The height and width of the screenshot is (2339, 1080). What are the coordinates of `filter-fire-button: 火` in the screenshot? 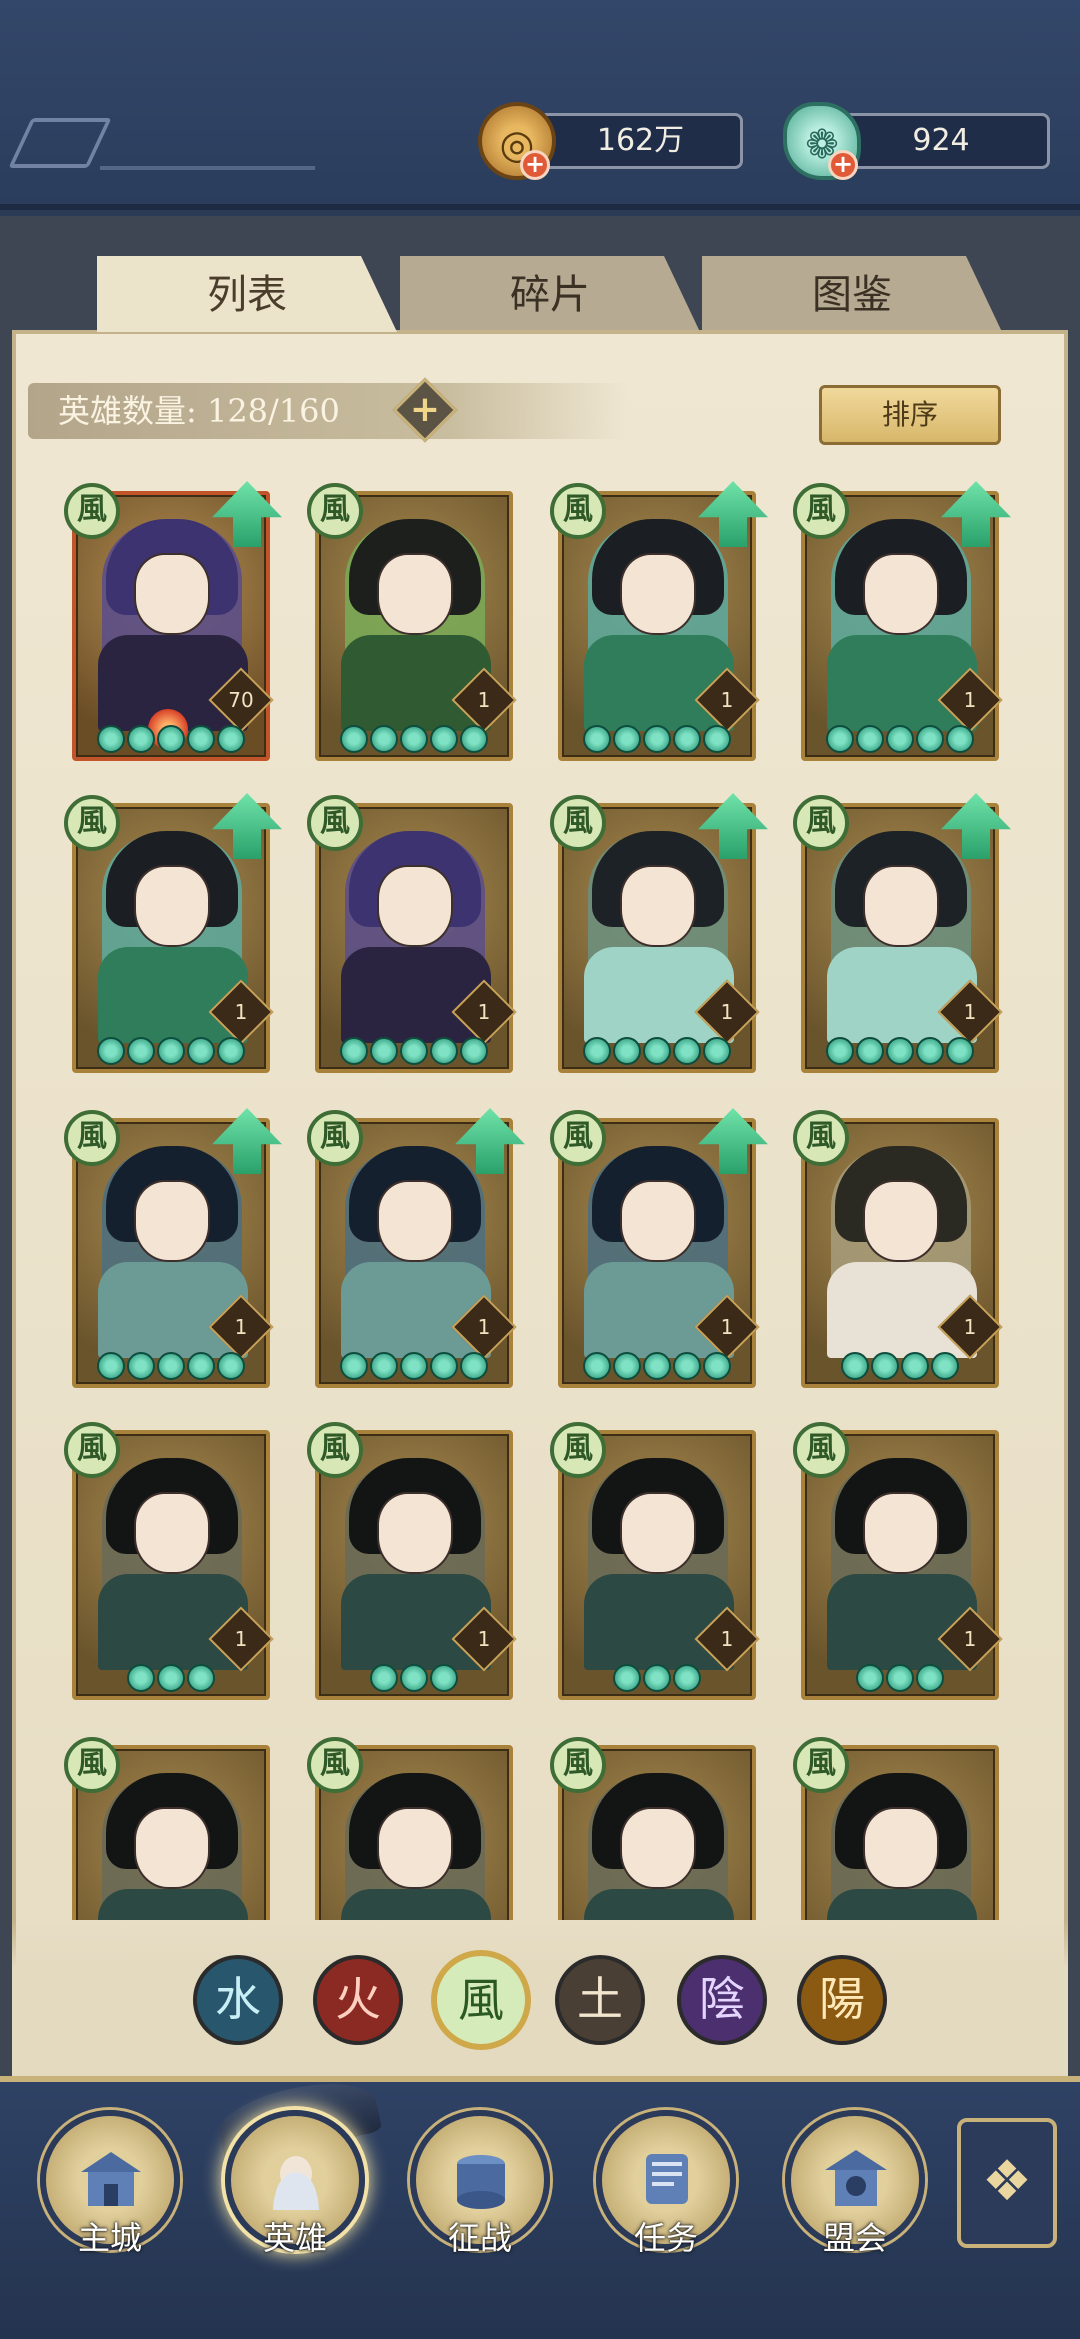 It's located at (358, 2000).